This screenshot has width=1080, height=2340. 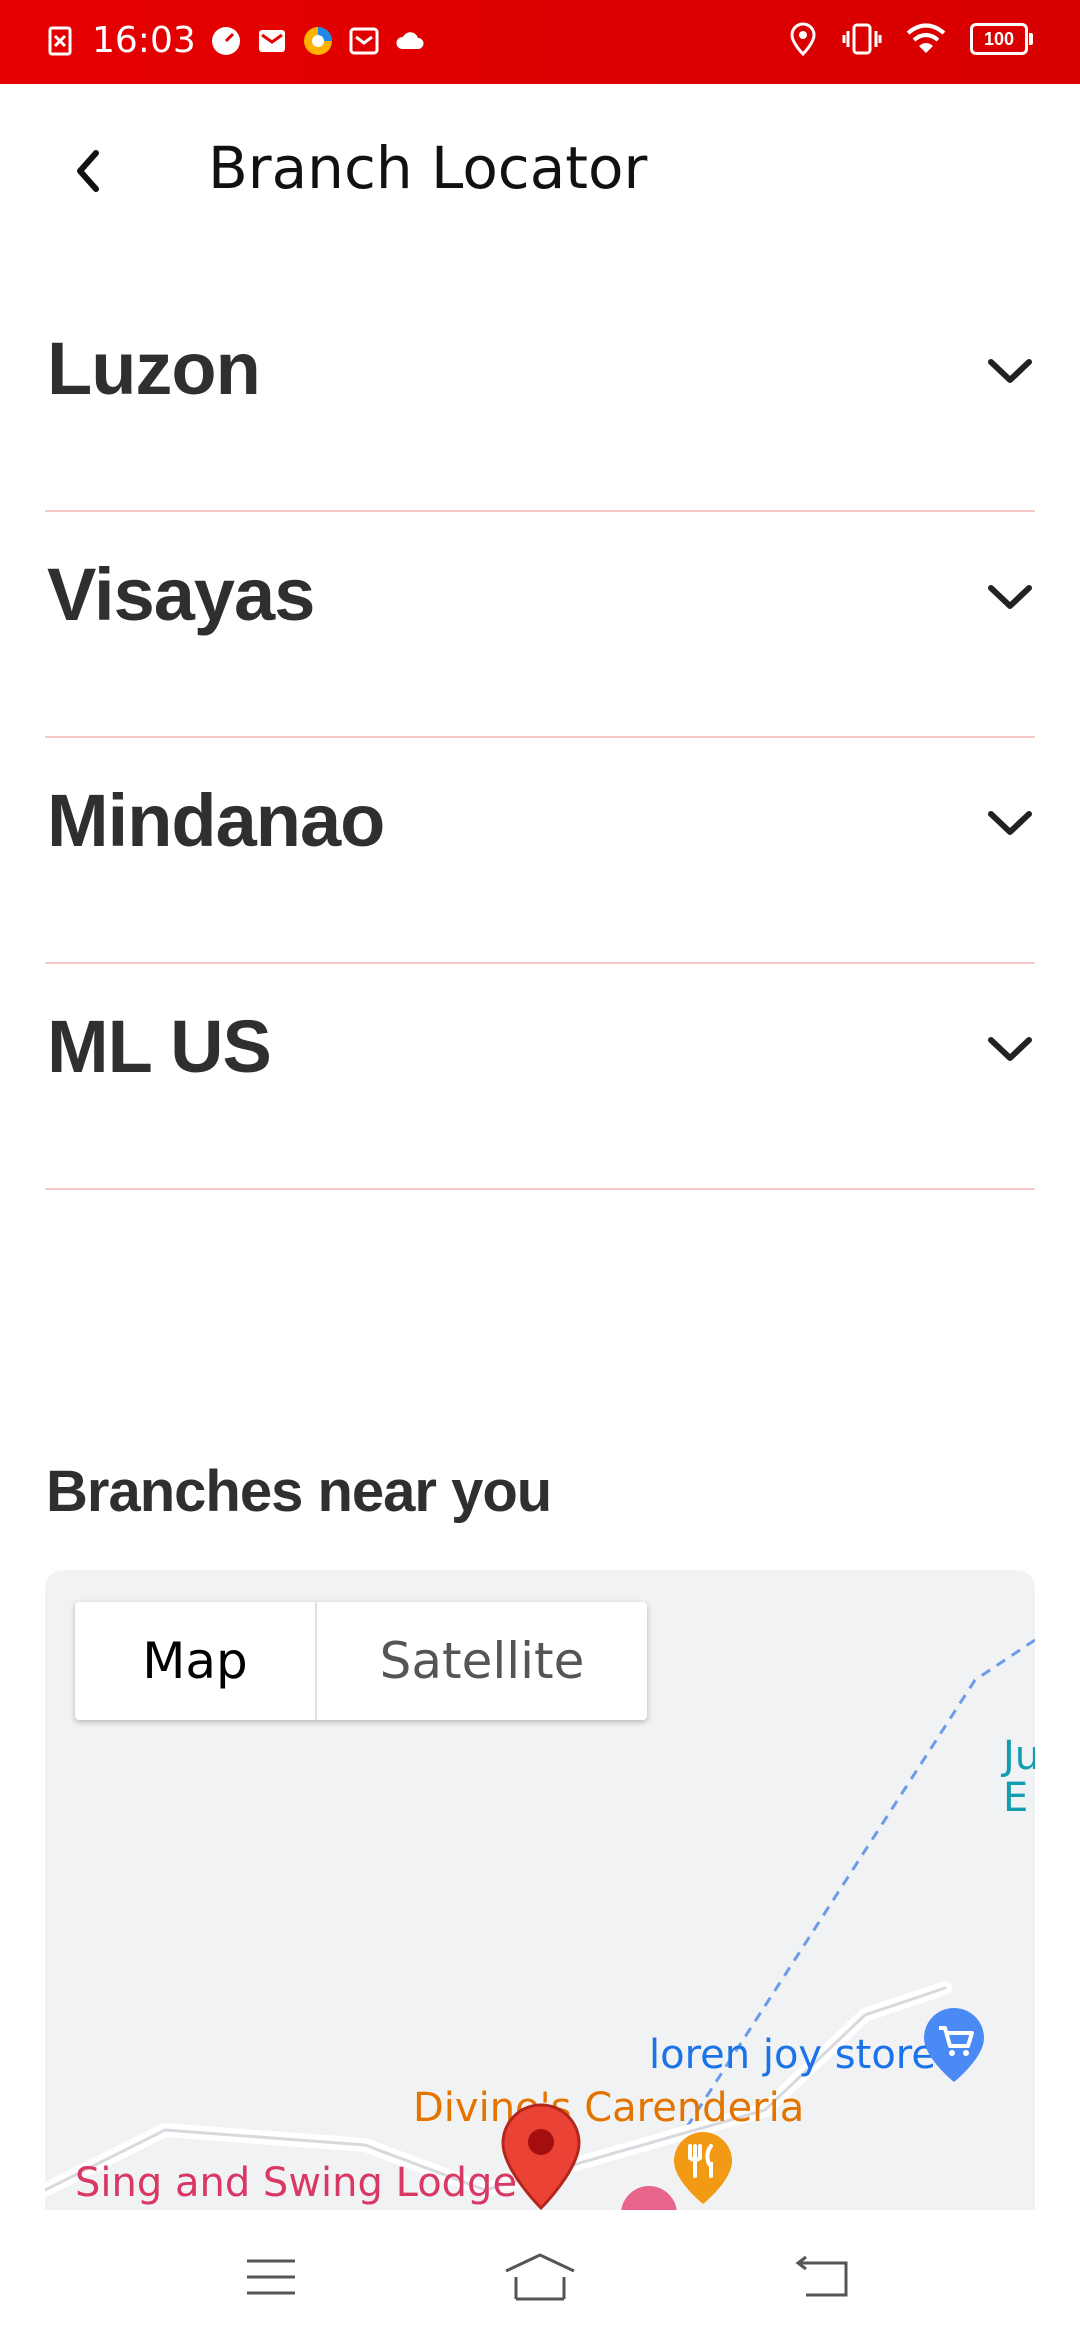 What do you see at coordinates (862, 39) in the screenshot?
I see `vibrate-icon` at bounding box center [862, 39].